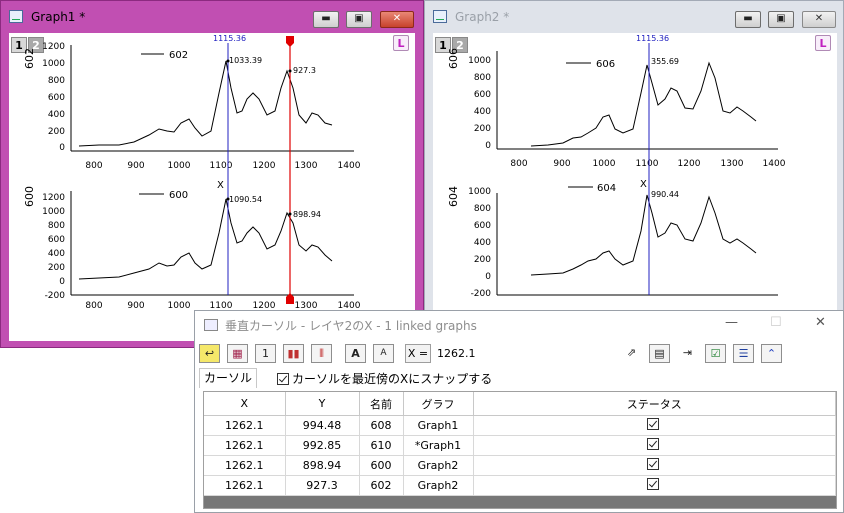  I want to click on clipboard-icon: ▦, so click(237, 353).